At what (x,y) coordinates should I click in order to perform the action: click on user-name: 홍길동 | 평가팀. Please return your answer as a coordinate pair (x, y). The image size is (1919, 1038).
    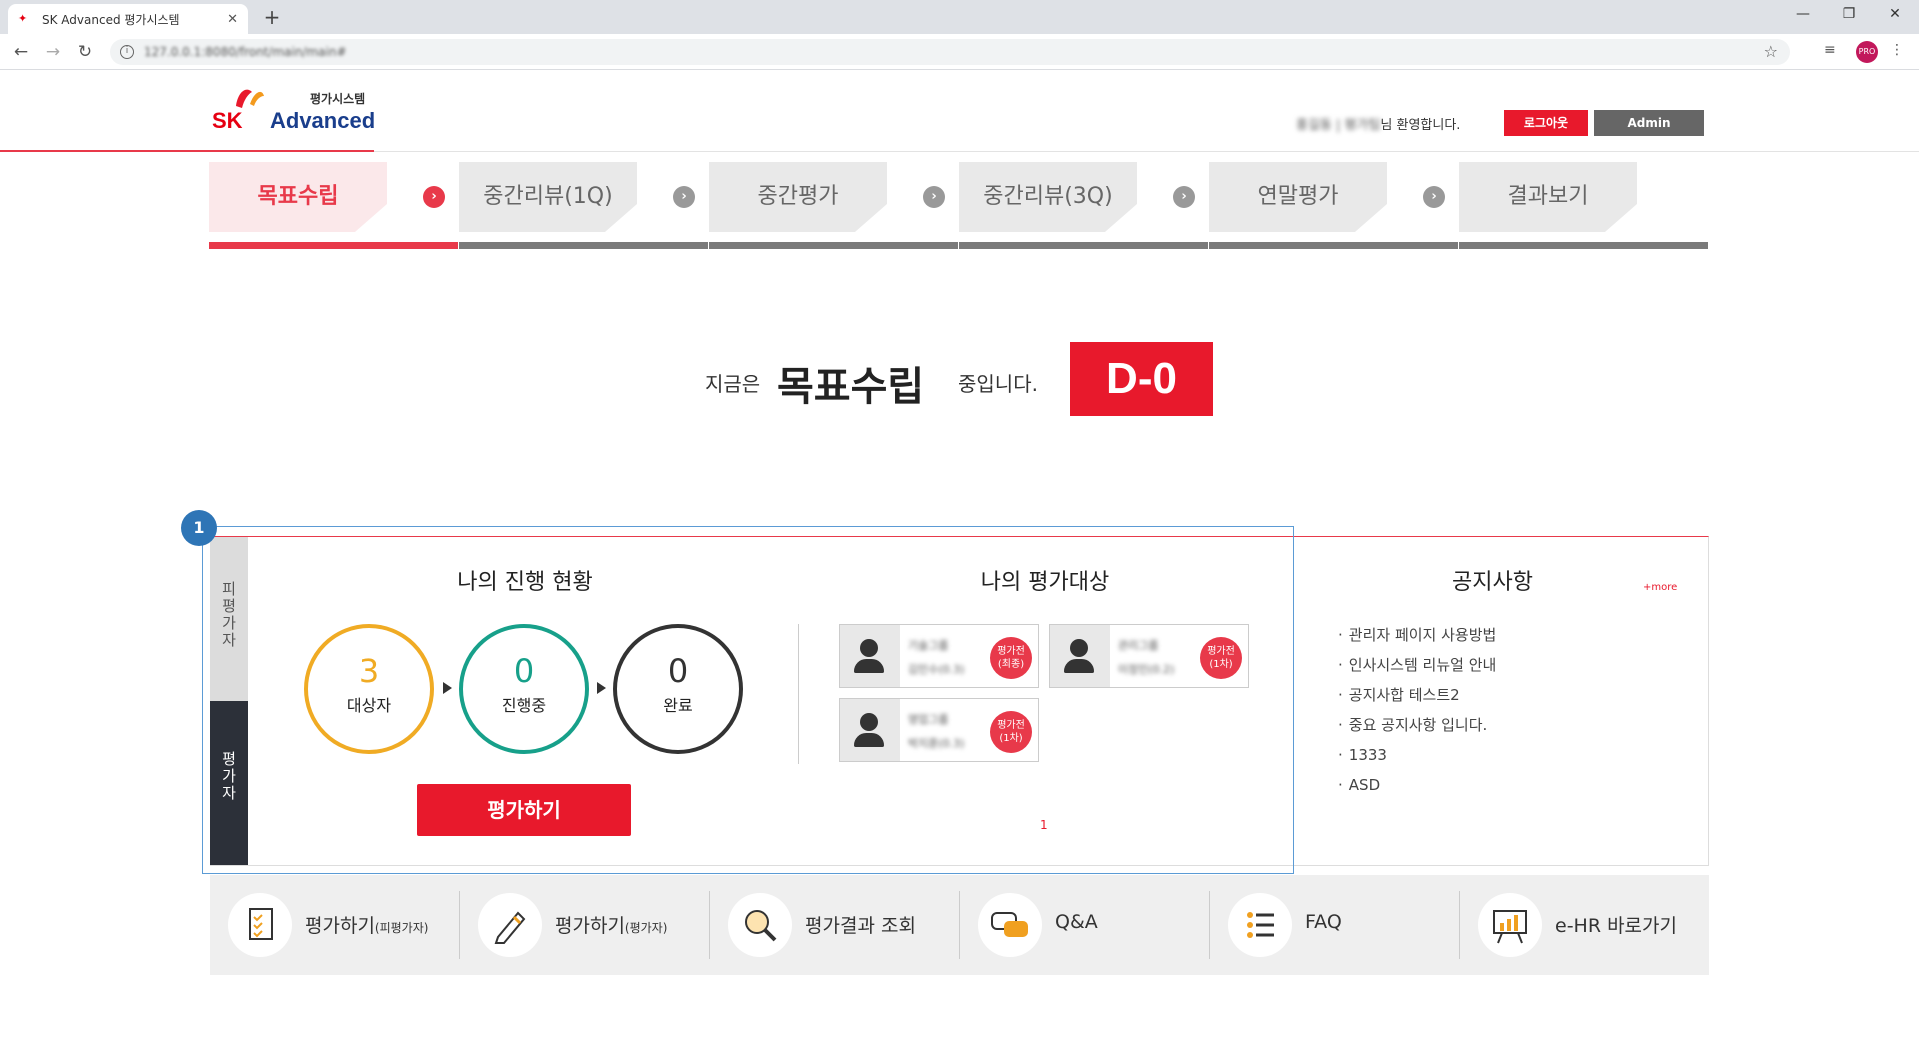
    Looking at the image, I should click on (1338, 125).